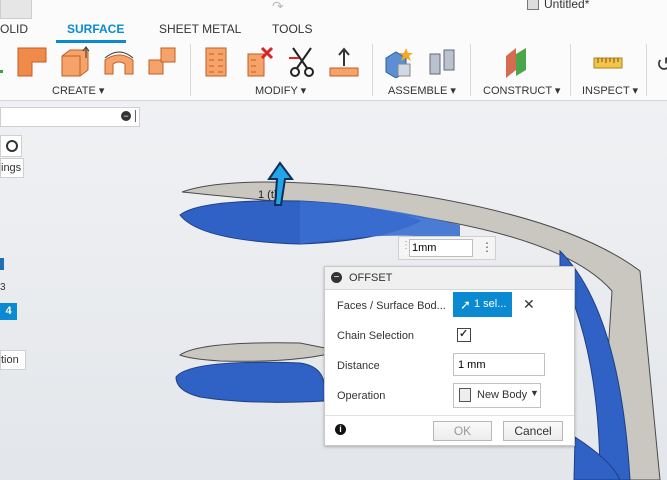  What do you see at coordinates (344, 62) in the screenshot?
I see `offset-face-icon` at bounding box center [344, 62].